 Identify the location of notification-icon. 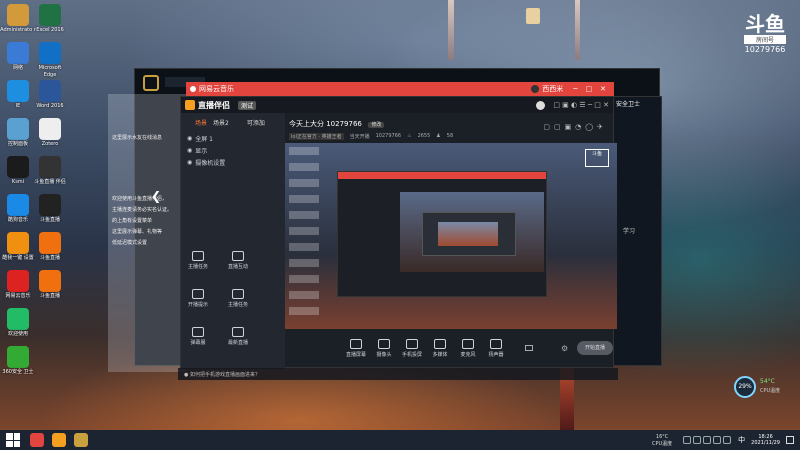
(790, 440).